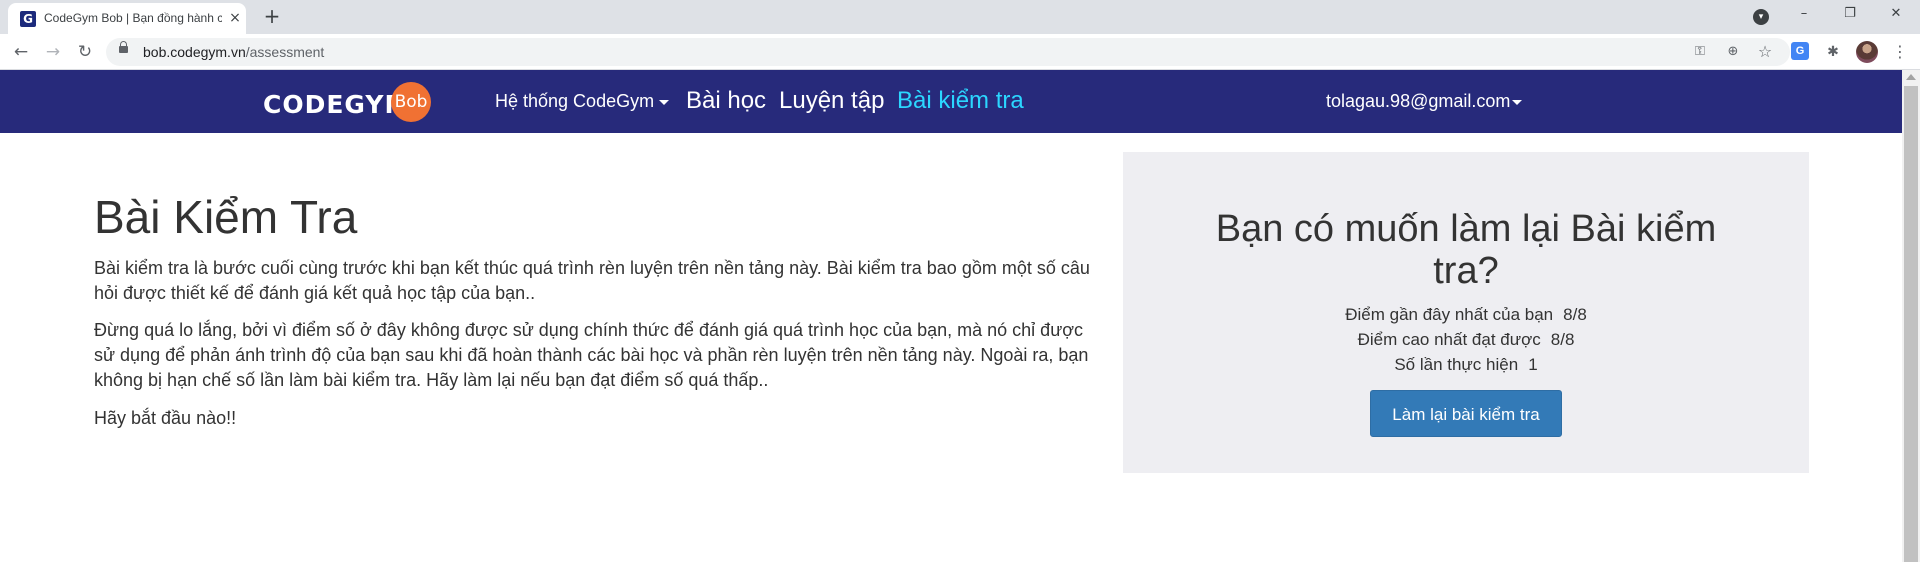 Image resolution: width=1920 pixels, height=562 pixels. Describe the element at coordinates (1850, 15) in the screenshot. I see `maximize-icon: ❐` at that location.